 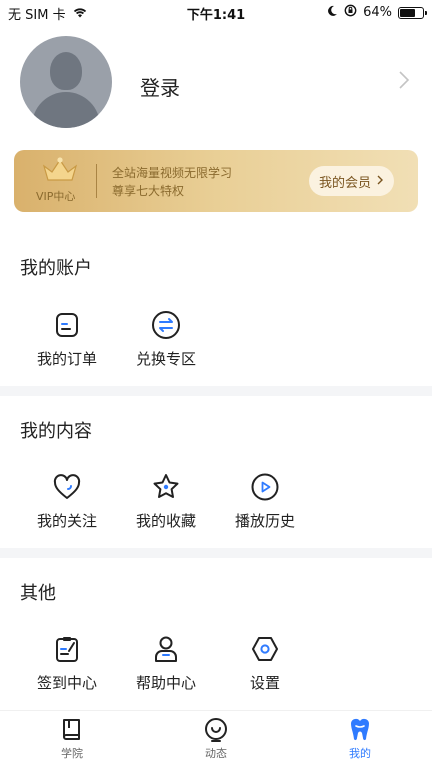 I want to click on play-history-label: 播放历史, so click(x=264, y=521).